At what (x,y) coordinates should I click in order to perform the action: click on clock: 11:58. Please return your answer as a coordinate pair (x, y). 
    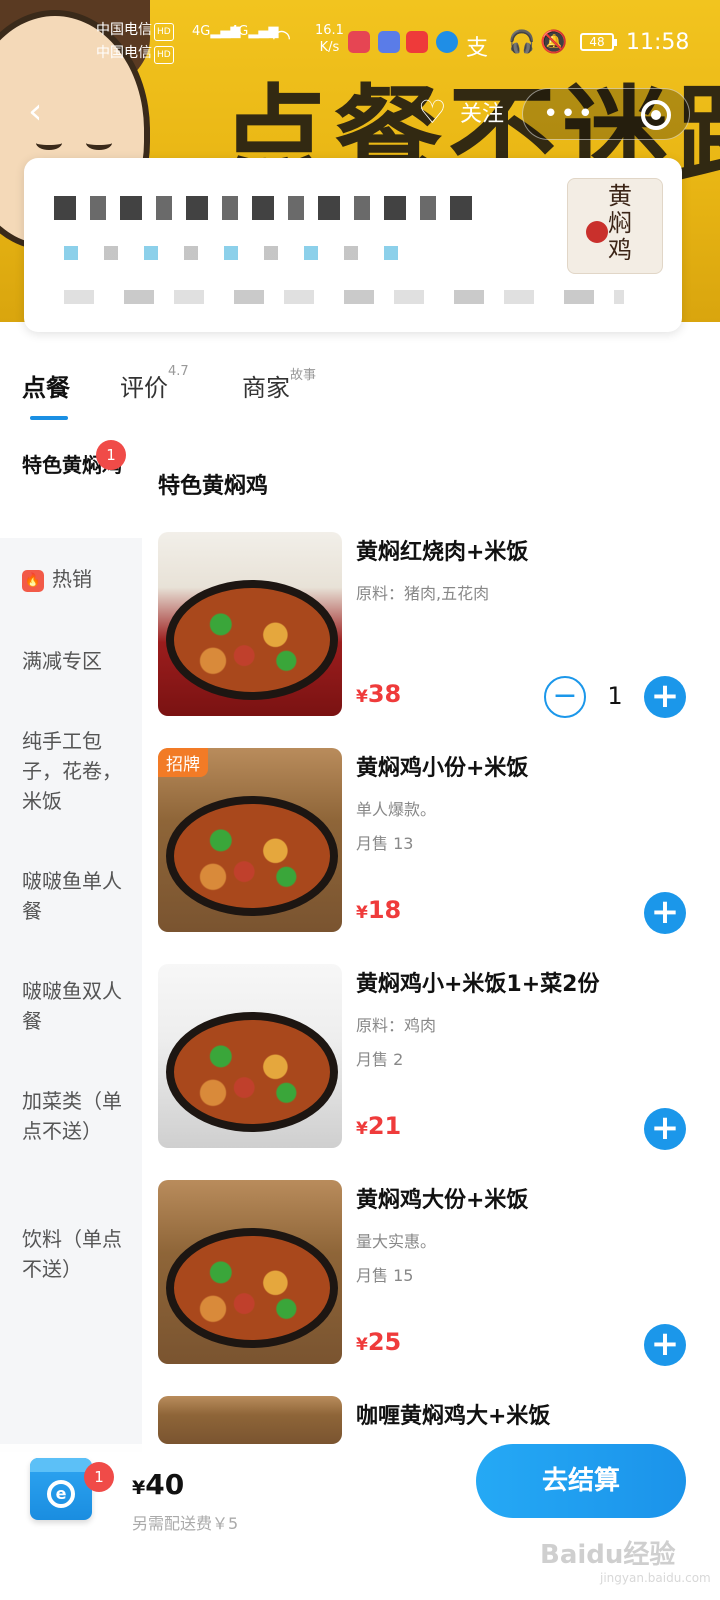
    Looking at the image, I should click on (658, 42).